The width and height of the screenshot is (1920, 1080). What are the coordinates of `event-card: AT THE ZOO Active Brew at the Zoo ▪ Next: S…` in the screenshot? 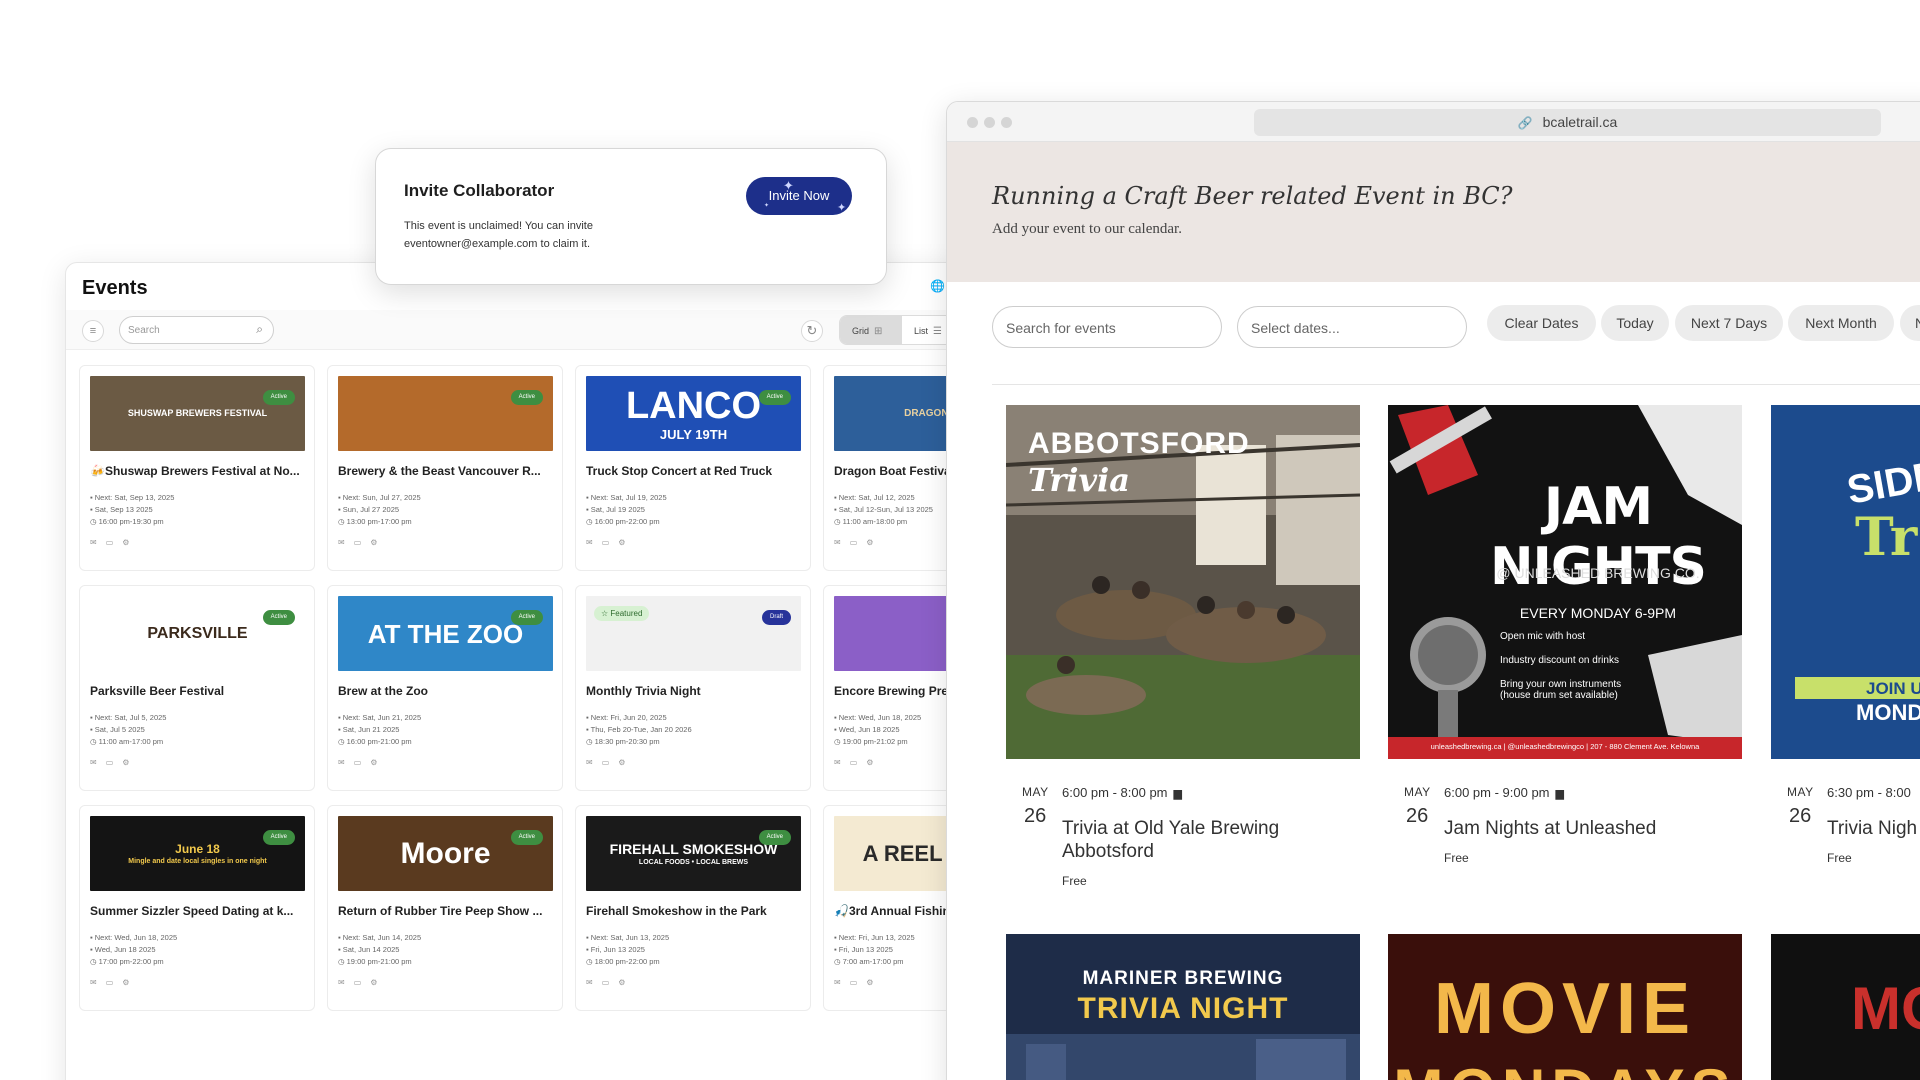 It's located at (445, 688).